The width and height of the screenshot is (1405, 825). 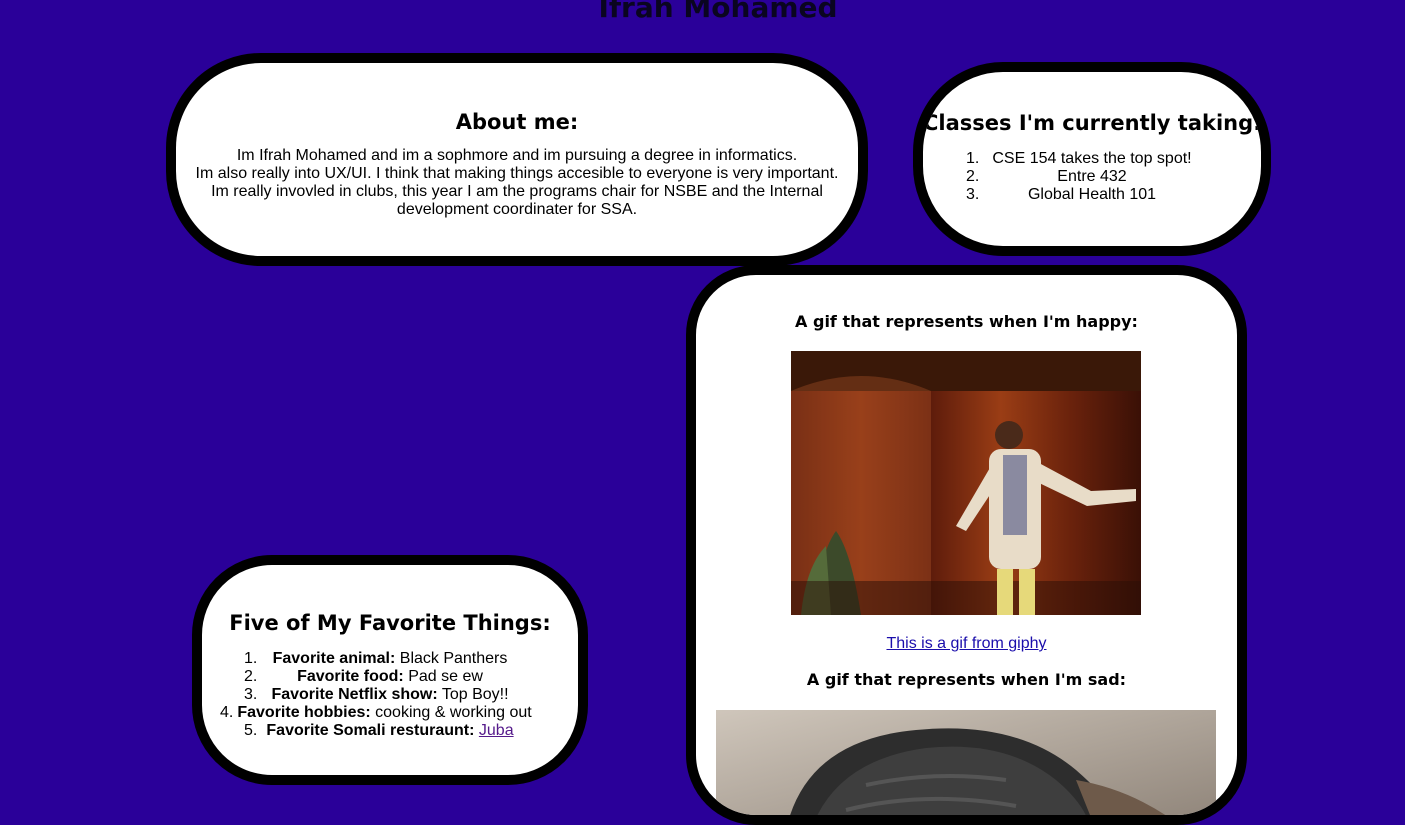 I want to click on favorite-item: 5. Favorite Somali resturaunt: Juba, so click(x=390, y=731).